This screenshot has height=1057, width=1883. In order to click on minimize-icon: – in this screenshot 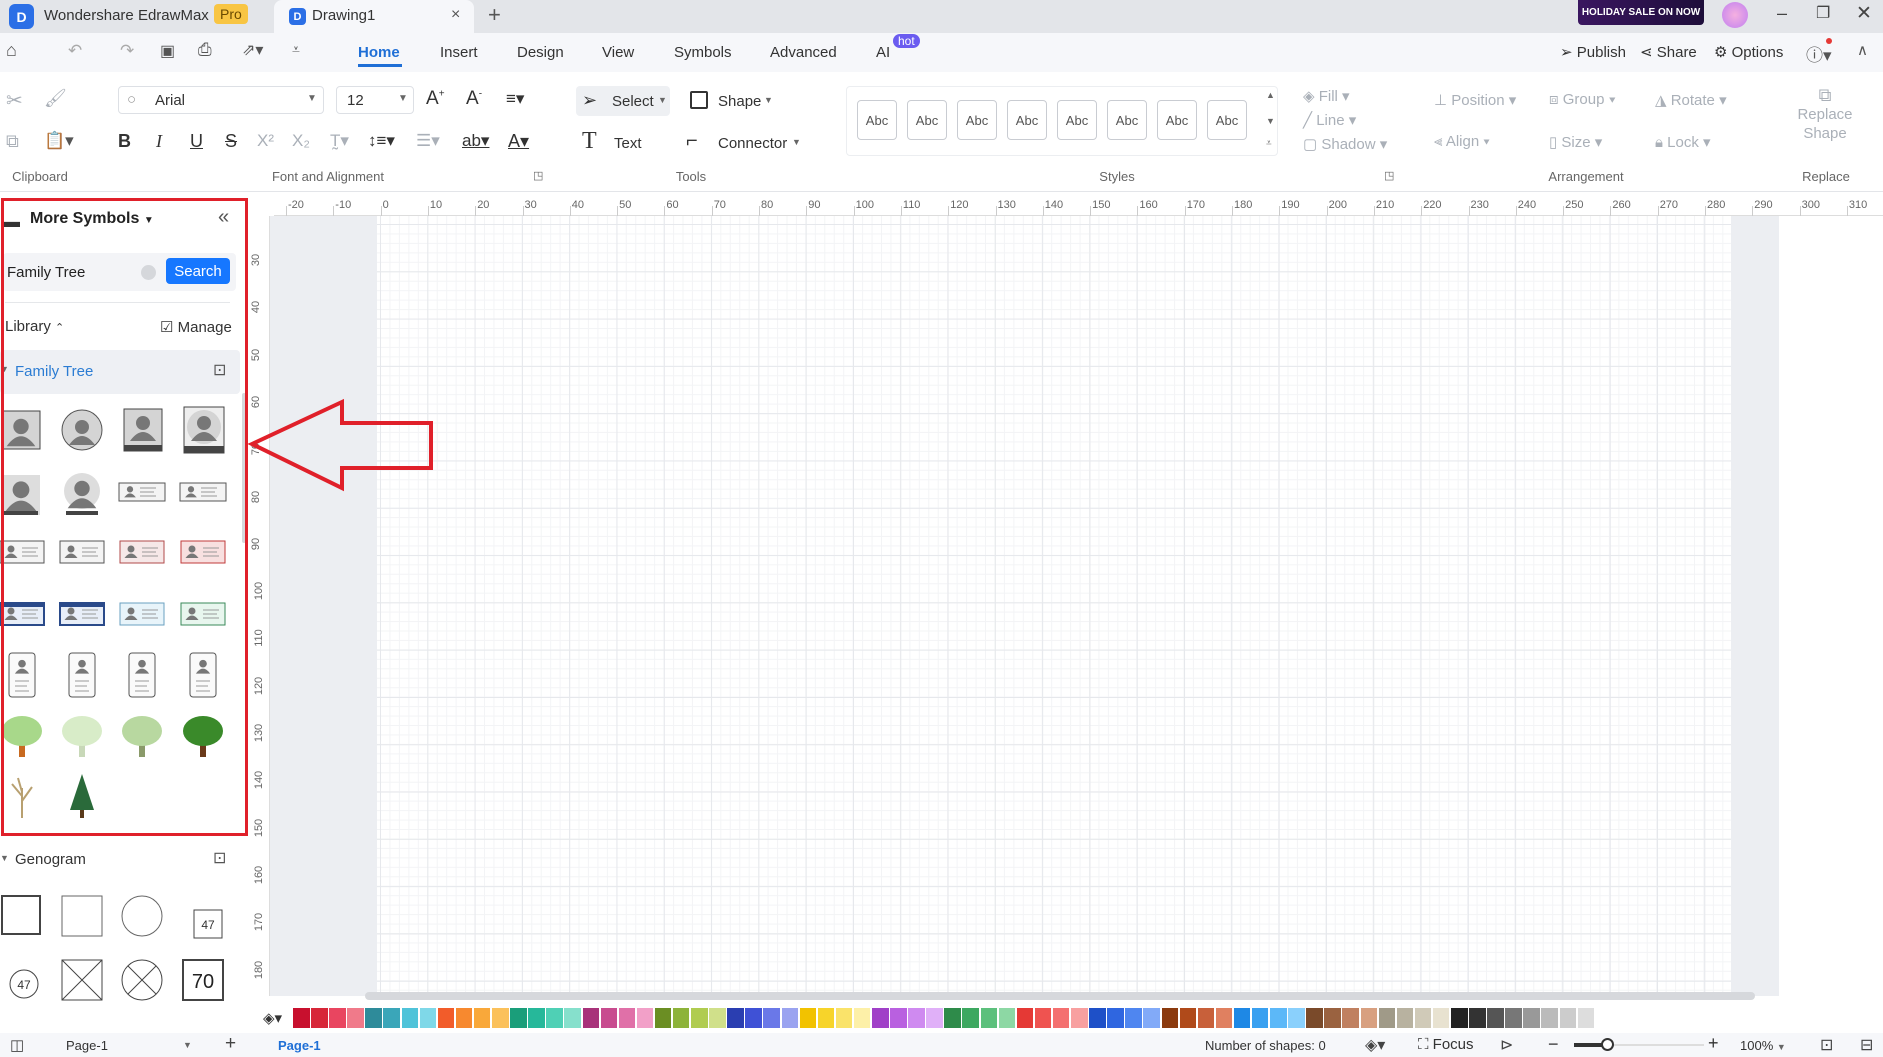, I will do `click(1782, 13)`.